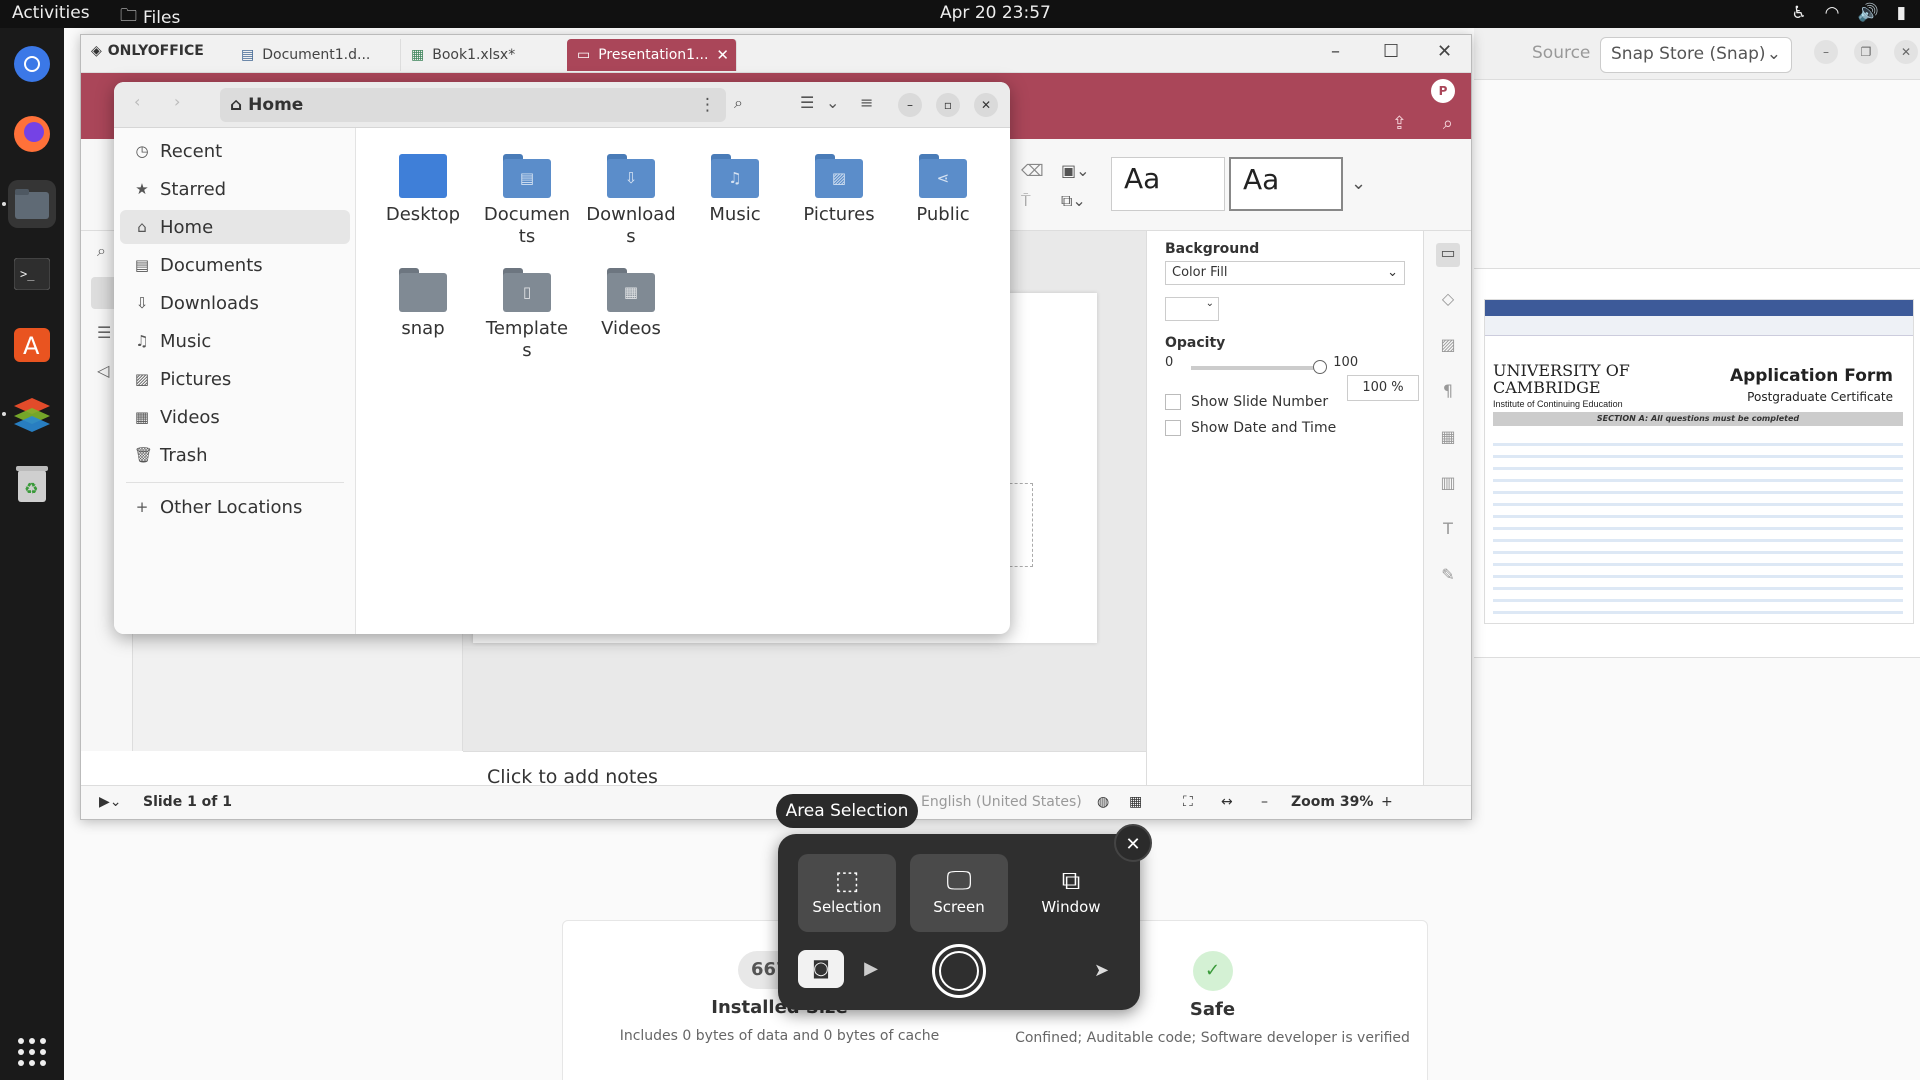 The height and width of the screenshot is (1080, 1920). I want to click on sidebar-item-home: ⌂ Home, so click(235, 227).